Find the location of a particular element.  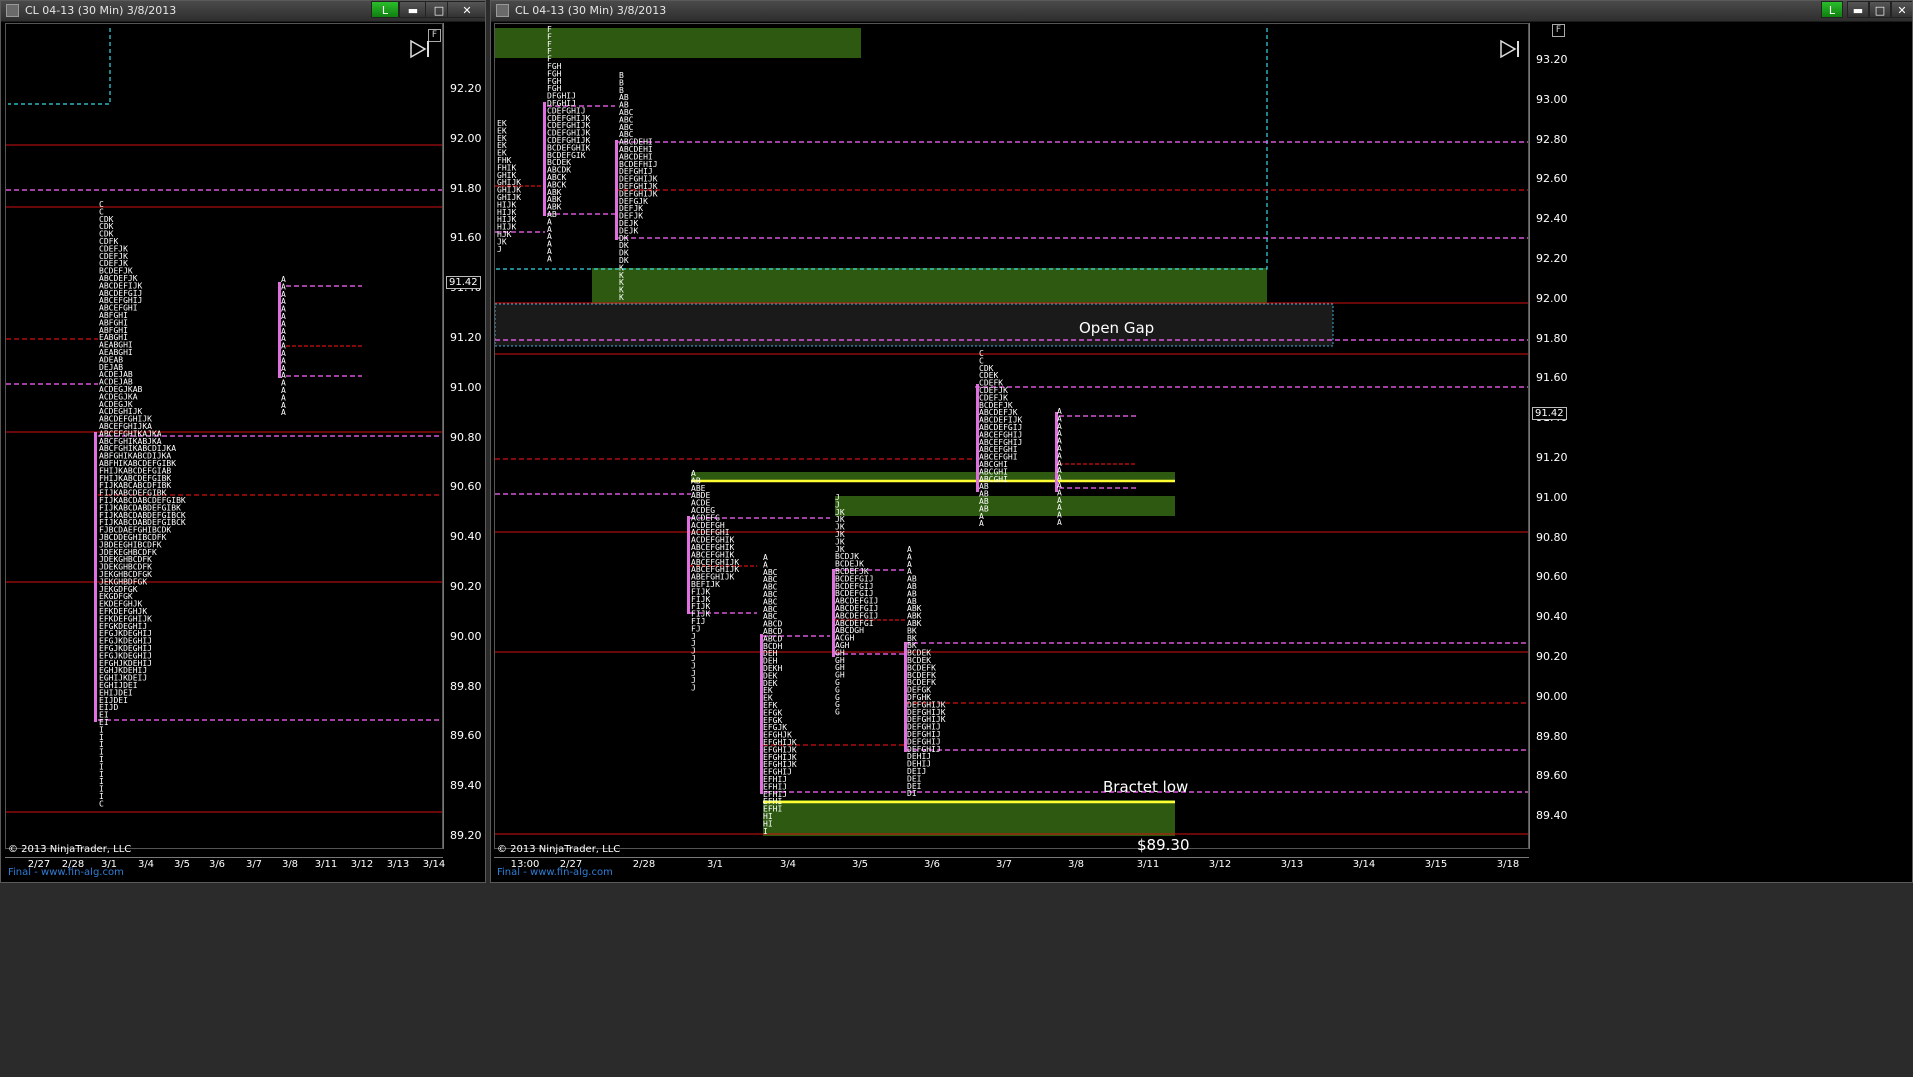

panel-f-button: F is located at coordinates (1558, 30).